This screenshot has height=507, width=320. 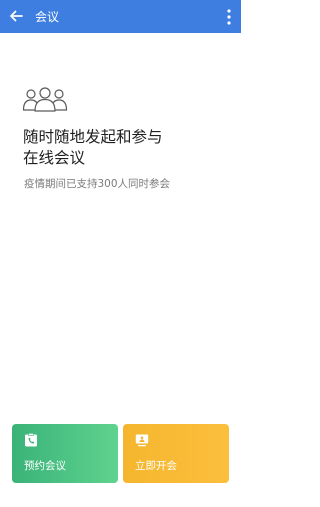 I want to click on presentation-screen-icon, so click(x=142, y=440).